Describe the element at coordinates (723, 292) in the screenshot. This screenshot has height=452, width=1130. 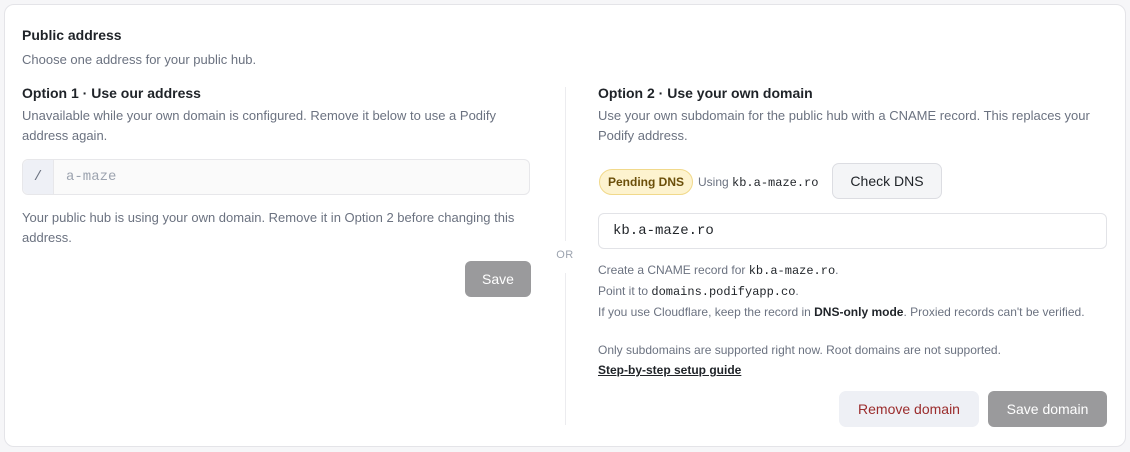
I see `point-target: domains.podifyapp.co` at that location.